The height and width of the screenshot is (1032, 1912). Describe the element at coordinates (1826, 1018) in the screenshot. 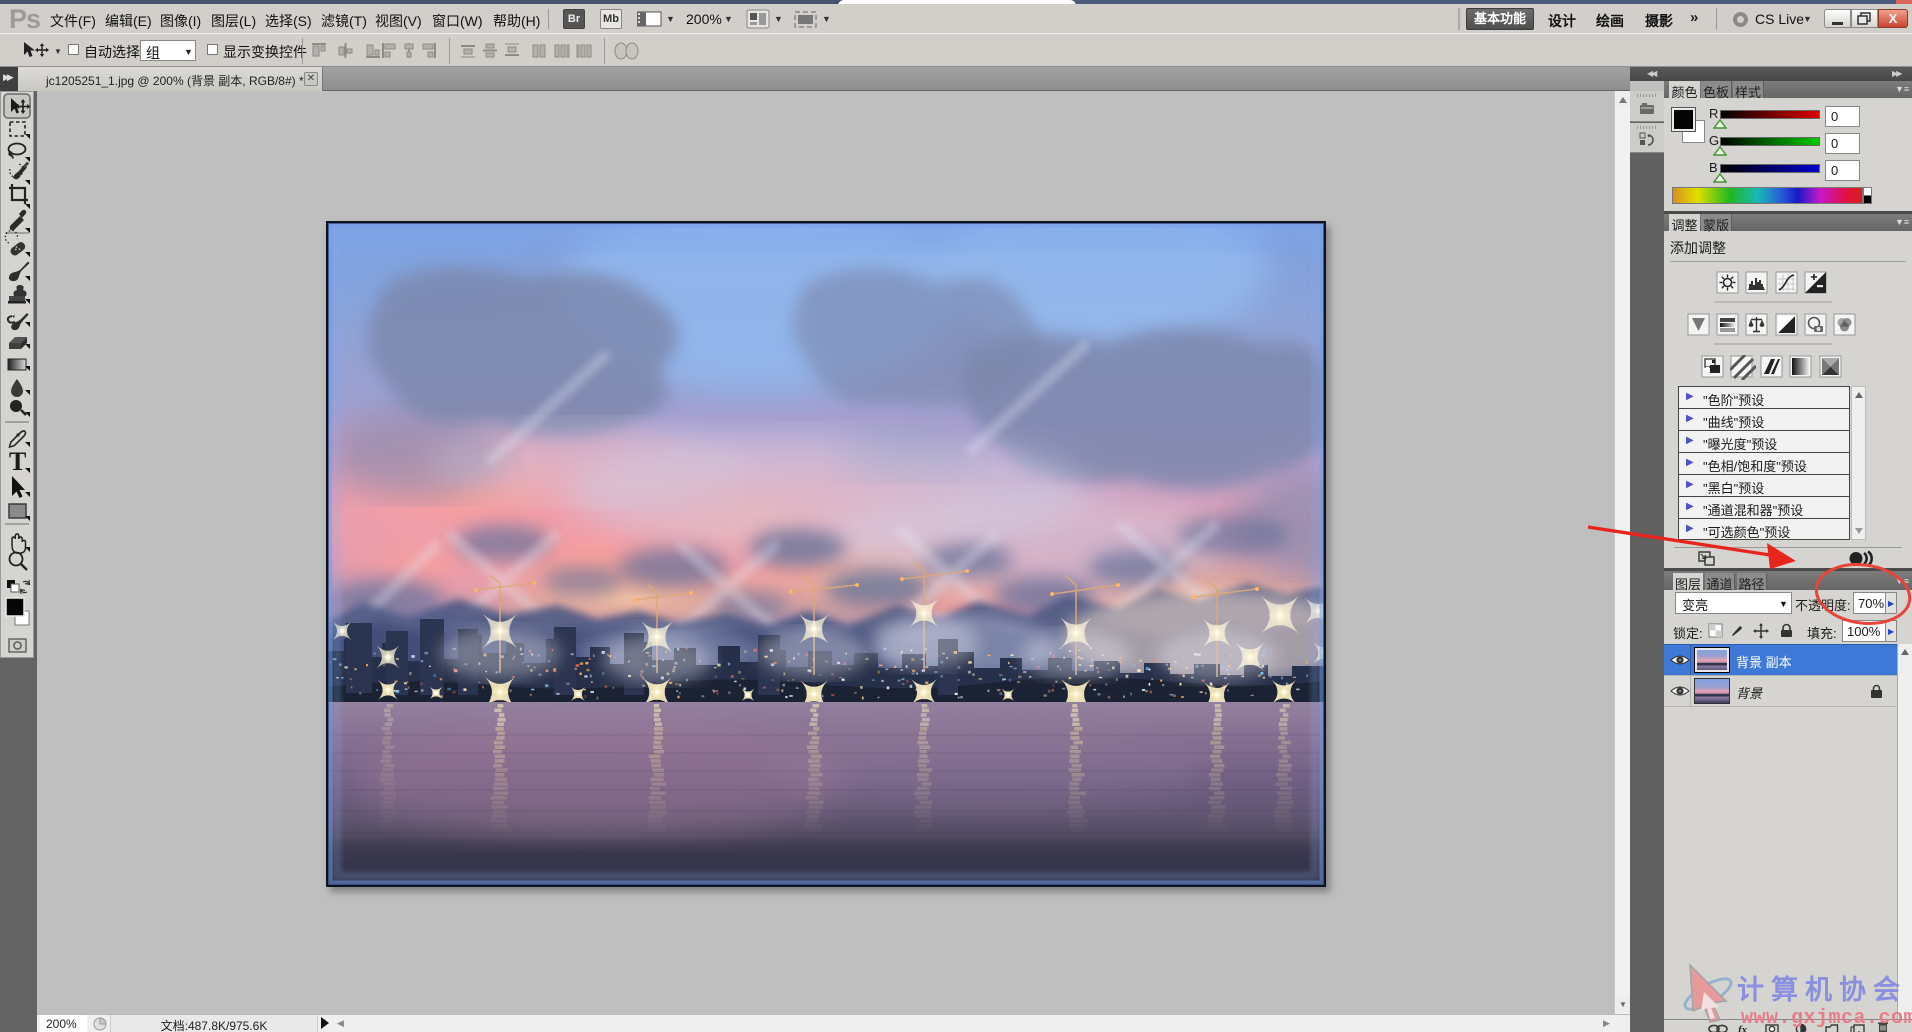

I see `svg-text: www.gxjmca.com` at that location.